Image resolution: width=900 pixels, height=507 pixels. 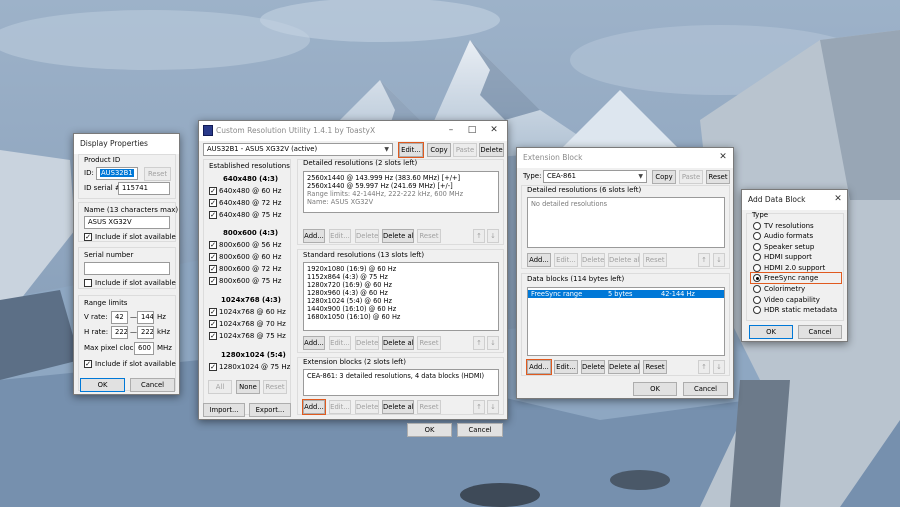 What do you see at coordinates (595, 176) in the screenshot?
I see `type-select: CEA-861 ▼` at bounding box center [595, 176].